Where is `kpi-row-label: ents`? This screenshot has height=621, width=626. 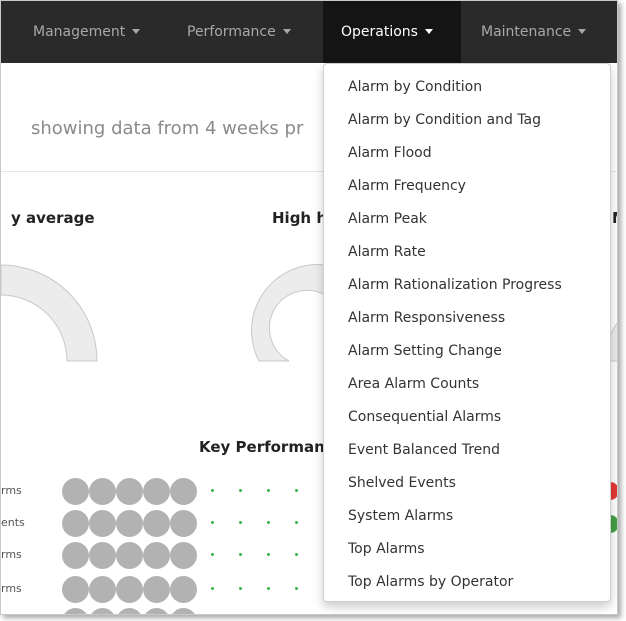
kpi-row-label: ents is located at coordinates (13, 522).